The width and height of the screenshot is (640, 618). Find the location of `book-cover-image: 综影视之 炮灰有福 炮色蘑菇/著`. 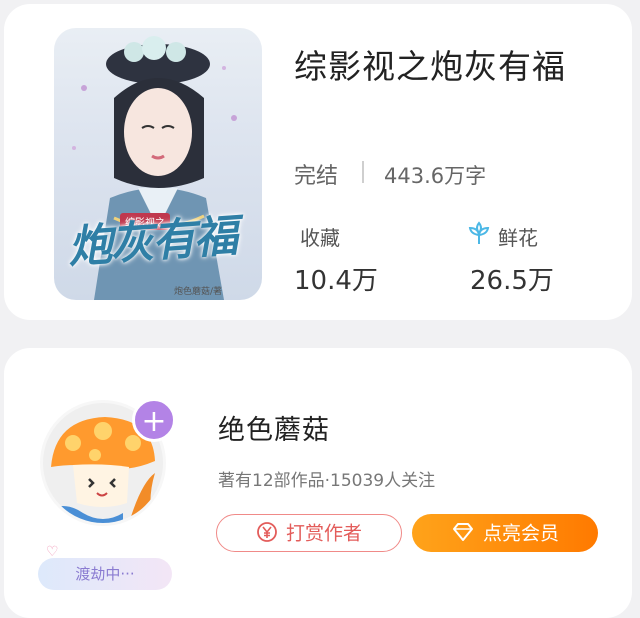

book-cover-image: 综影视之 炮灰有福 炮色蘑菇/著 is located at coordinates (158, 164).